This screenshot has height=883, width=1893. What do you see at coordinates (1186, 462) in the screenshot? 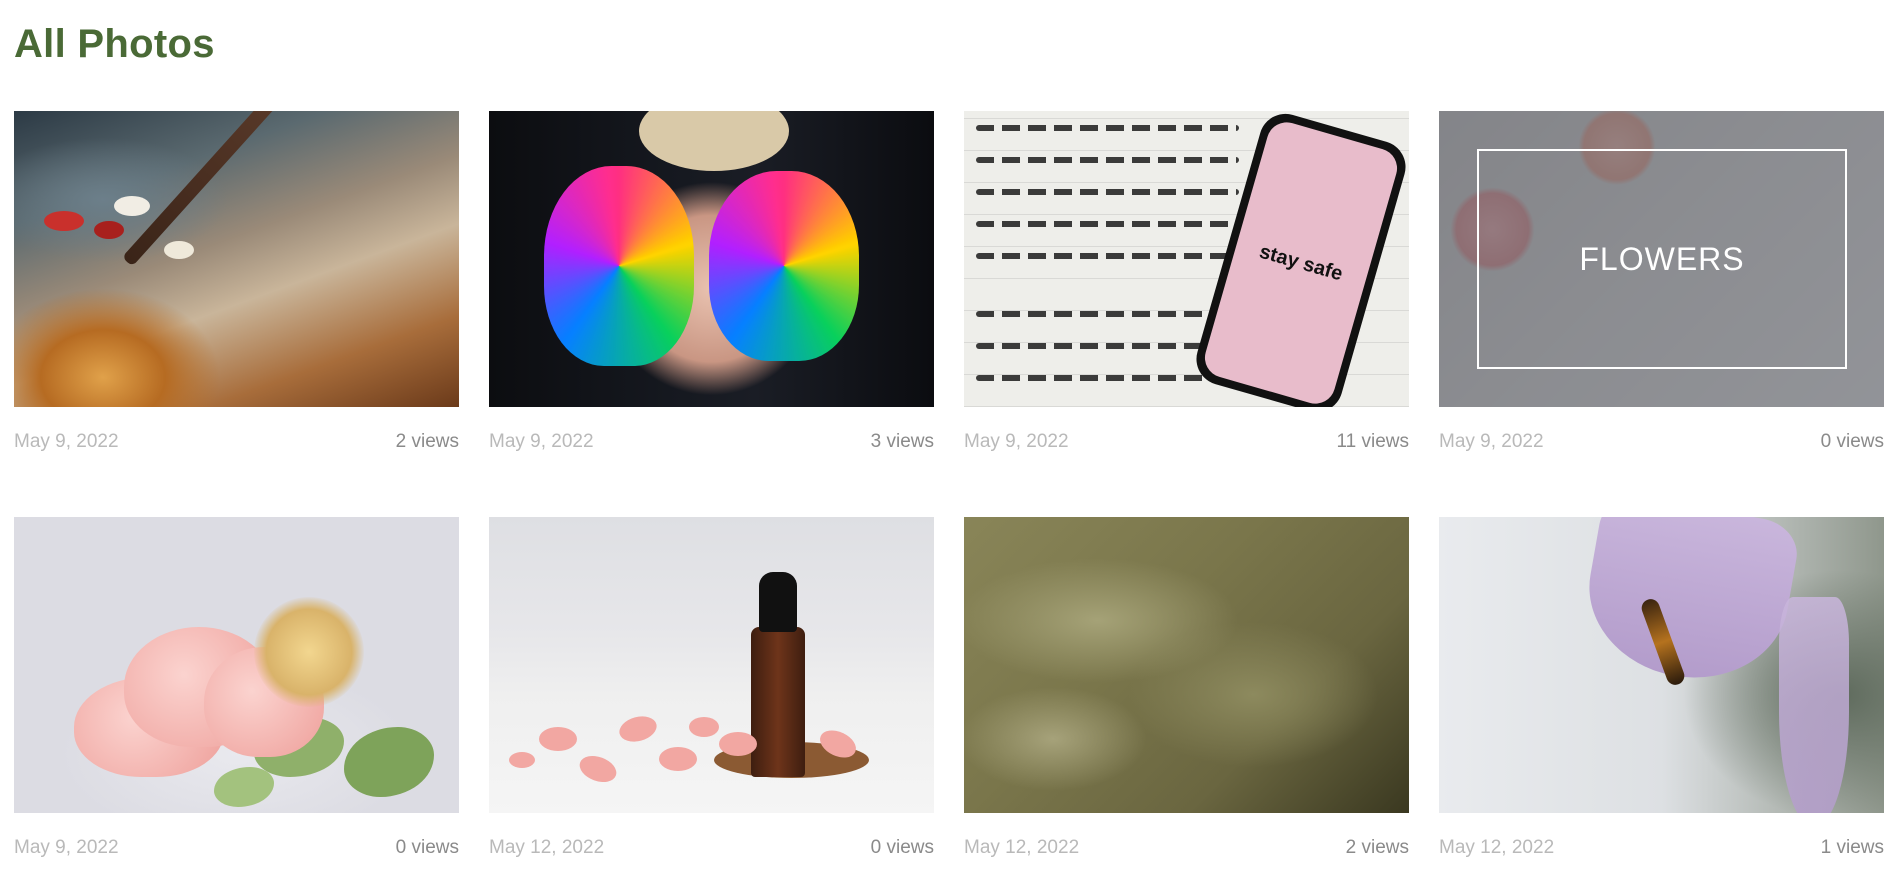
I see `photo-meta: May 9, 2022 11 views` at bounding box center [1186, 462].